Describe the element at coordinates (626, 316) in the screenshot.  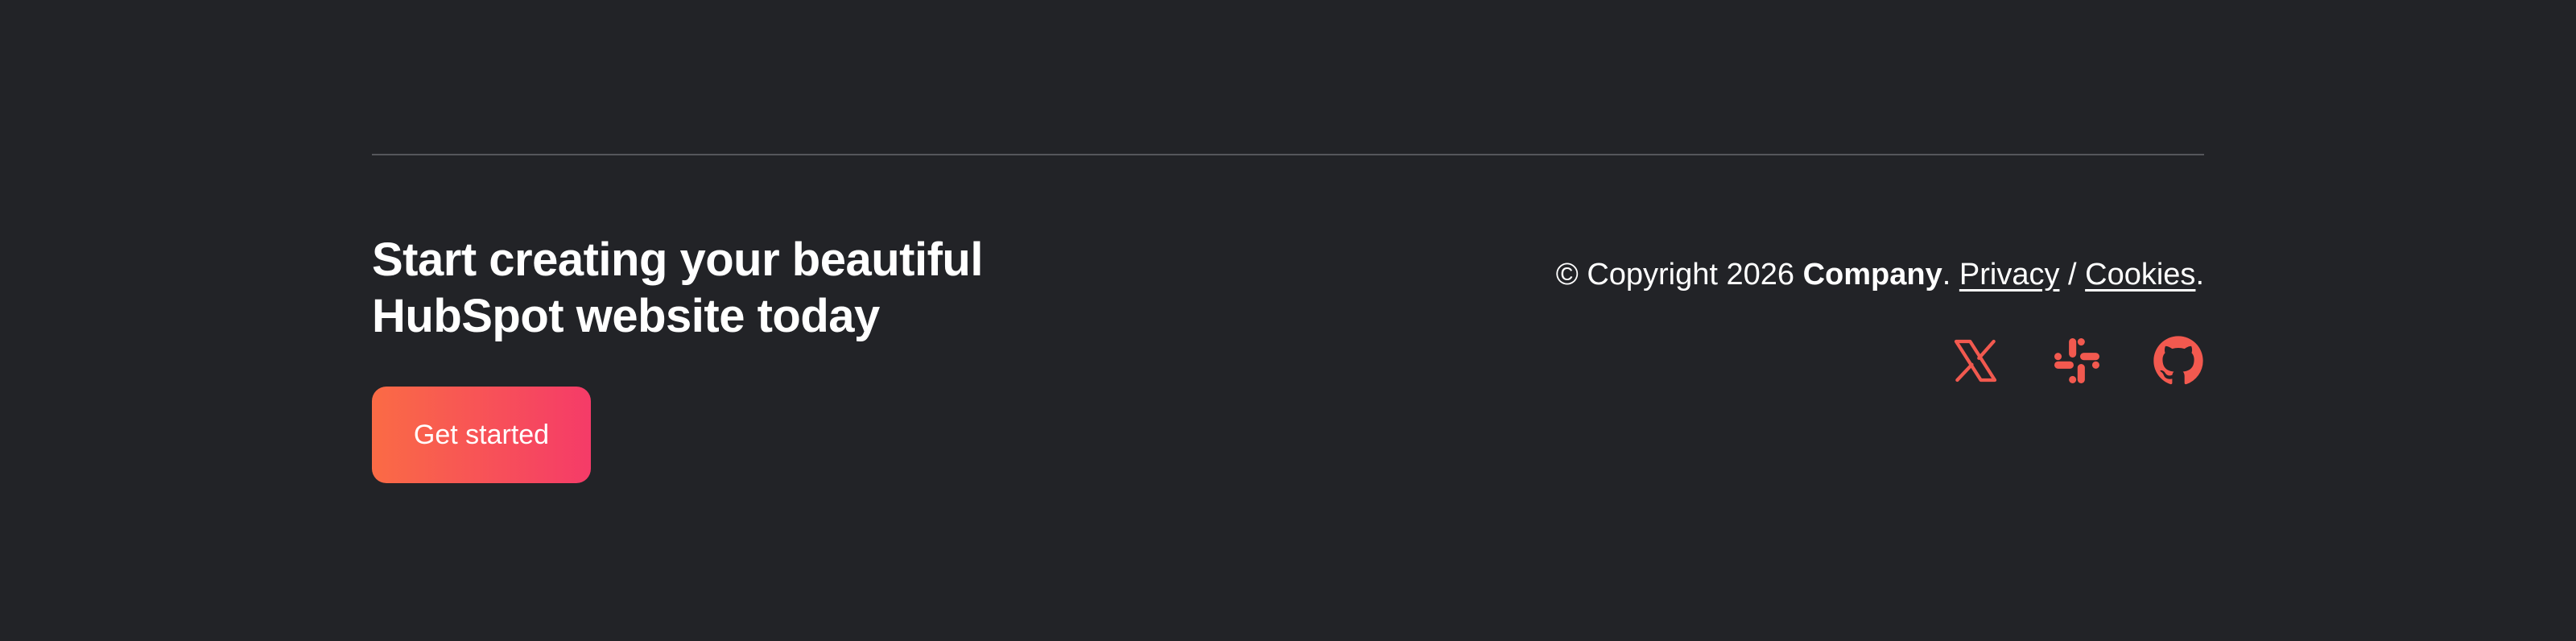
I see `cta-heading-line-2: HubSpot website today` at that location.